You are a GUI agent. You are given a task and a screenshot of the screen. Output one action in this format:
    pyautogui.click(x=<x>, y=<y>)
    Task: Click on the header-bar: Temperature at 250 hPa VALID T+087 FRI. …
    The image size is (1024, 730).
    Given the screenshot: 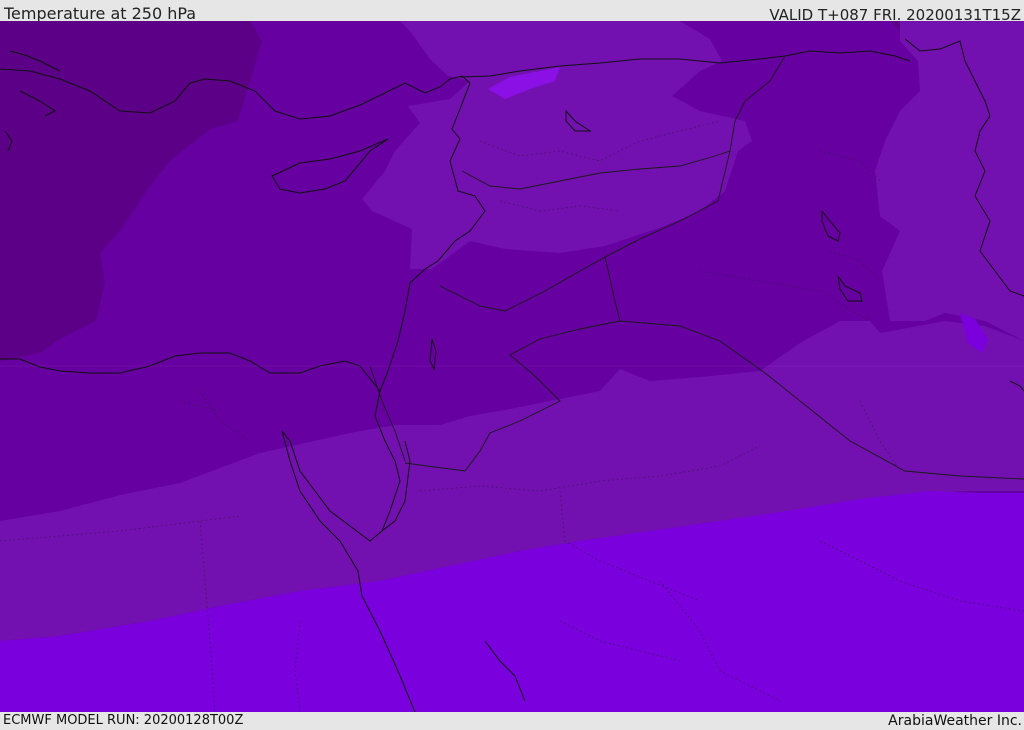 What is the action you would take?
    pyautogui.click(x=512, y=12)
    